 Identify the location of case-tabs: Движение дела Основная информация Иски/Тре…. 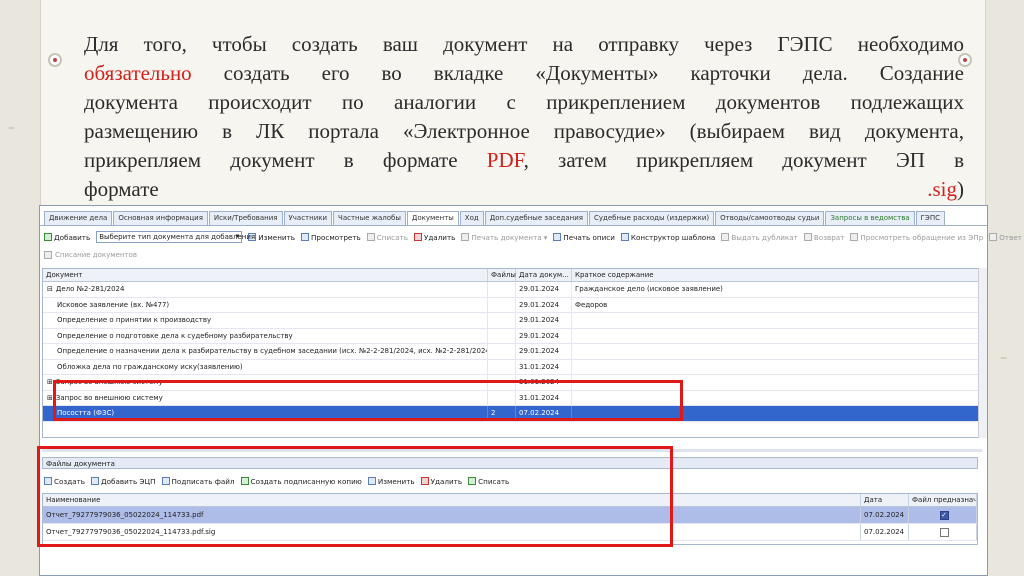
(493, 218).